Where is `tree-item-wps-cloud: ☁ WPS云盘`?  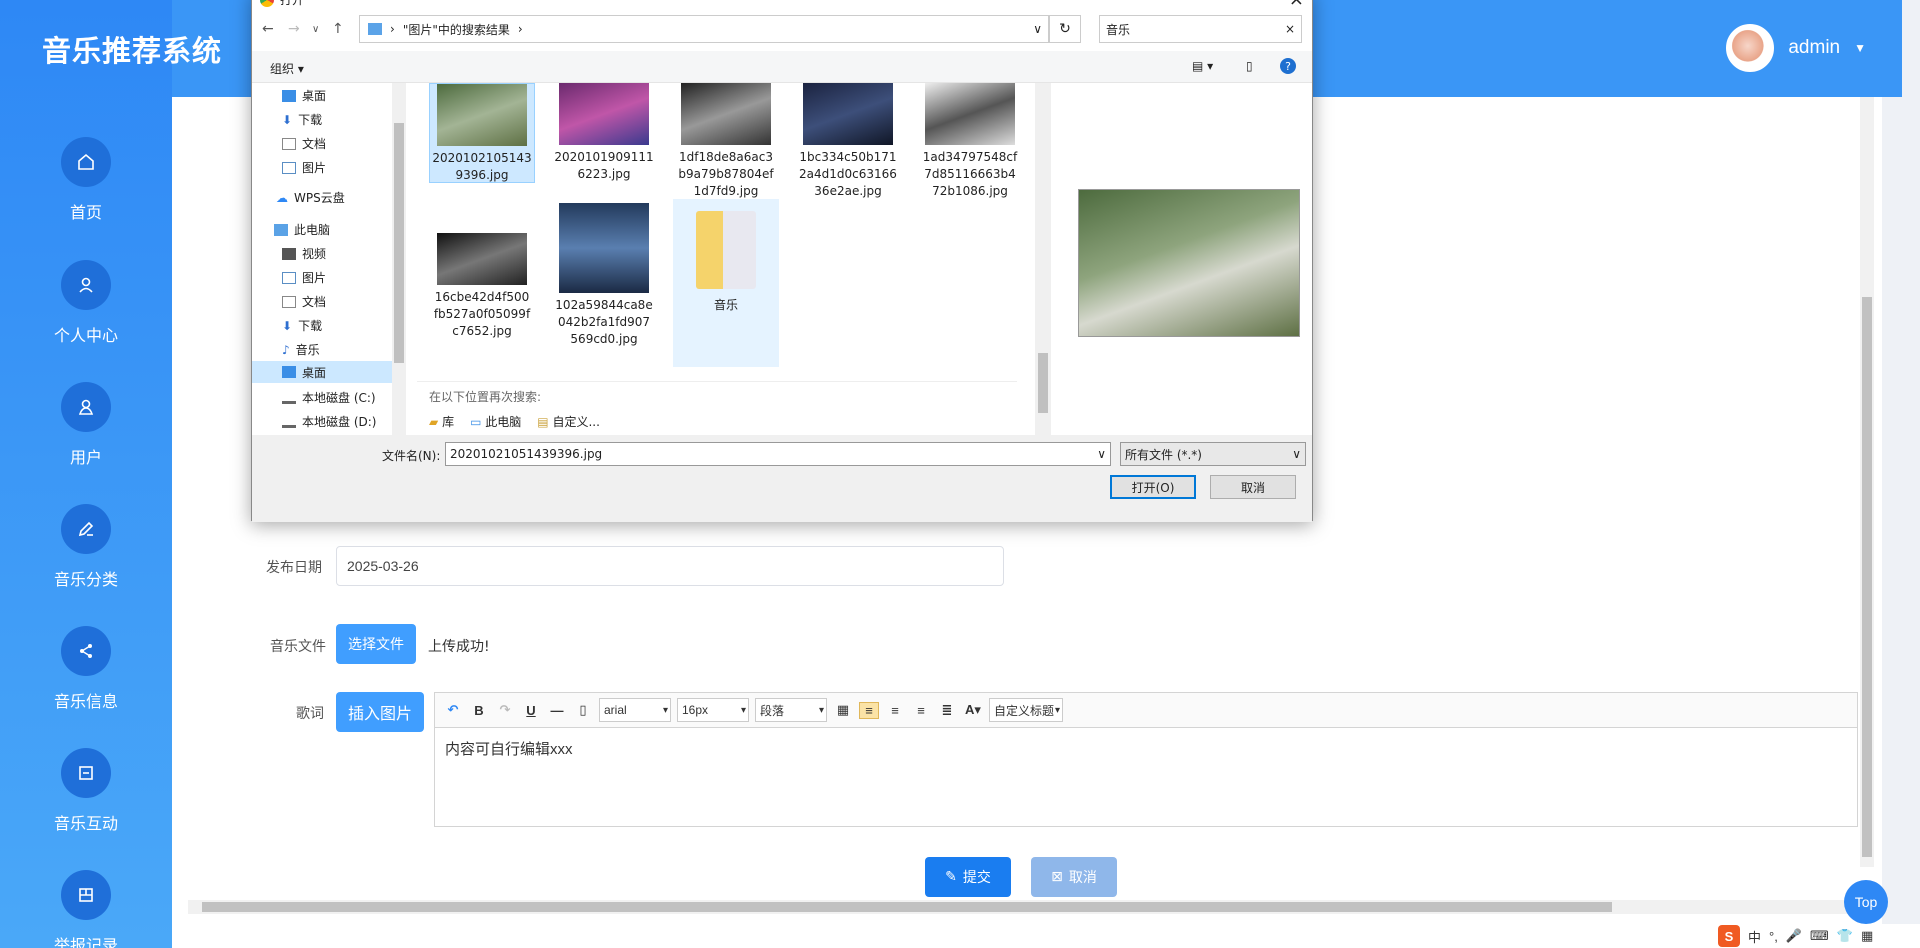
tree-item-wps-cloud: ☁ WPS云盘 is located at coordinates (310, 197).